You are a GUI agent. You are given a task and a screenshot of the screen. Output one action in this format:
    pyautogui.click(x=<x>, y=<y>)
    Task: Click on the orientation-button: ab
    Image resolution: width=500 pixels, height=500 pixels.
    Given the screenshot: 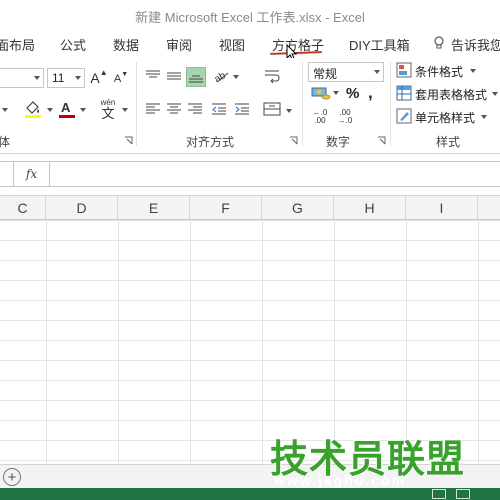 What is the action you would take?
    pyautogui.click(x=222, y=76)
    